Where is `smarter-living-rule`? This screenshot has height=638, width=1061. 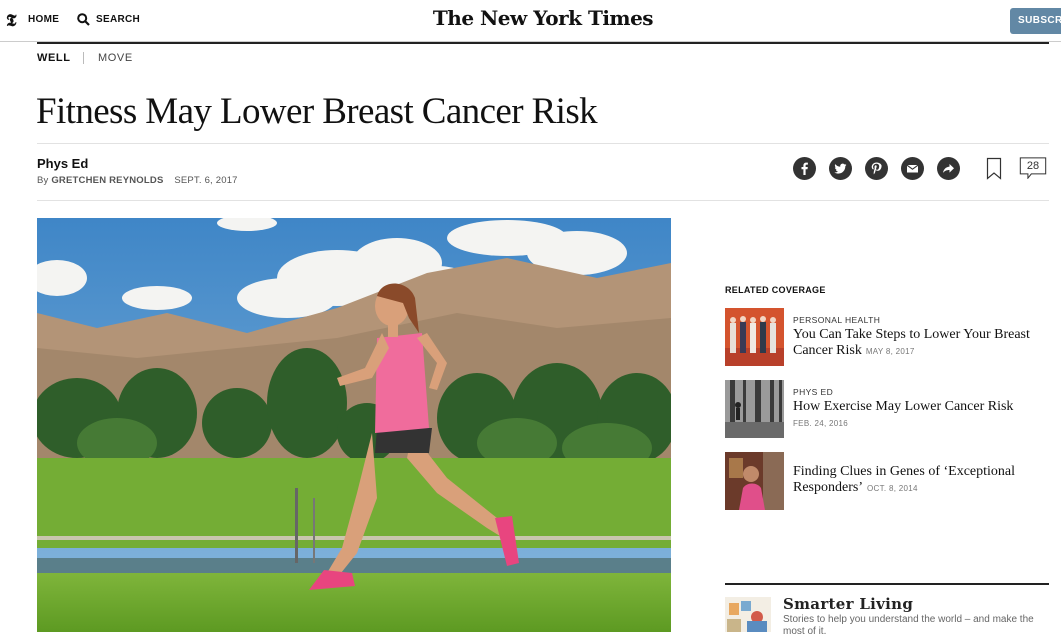 smarter-living-rule is located at coordinates (887, 584).